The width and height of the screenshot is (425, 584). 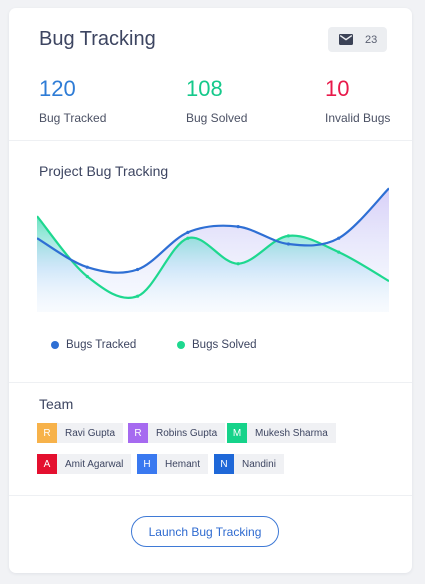 I want to click on card-title: Bug Tracking, so click(x=97, y=39).